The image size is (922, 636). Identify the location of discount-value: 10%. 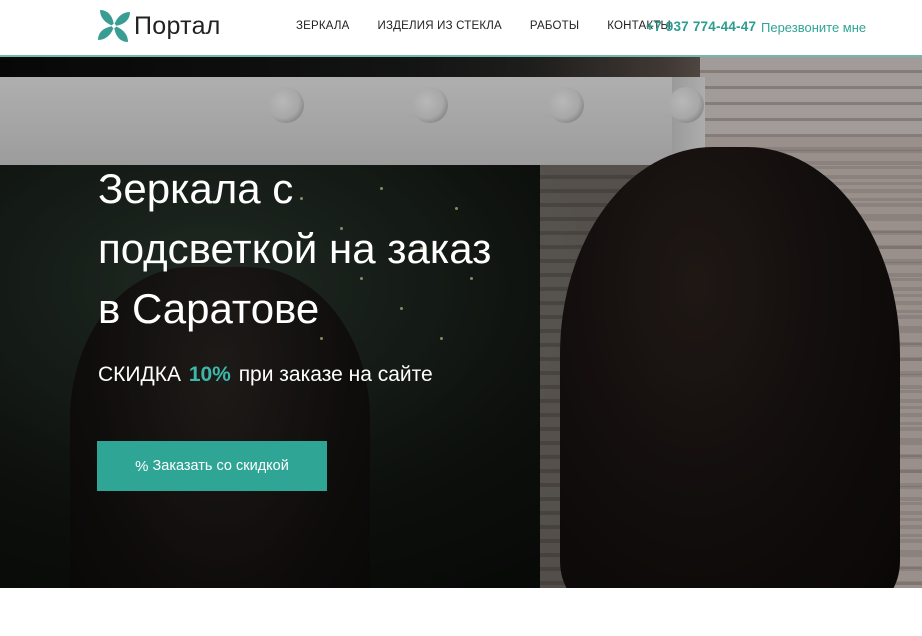
(209, 374).